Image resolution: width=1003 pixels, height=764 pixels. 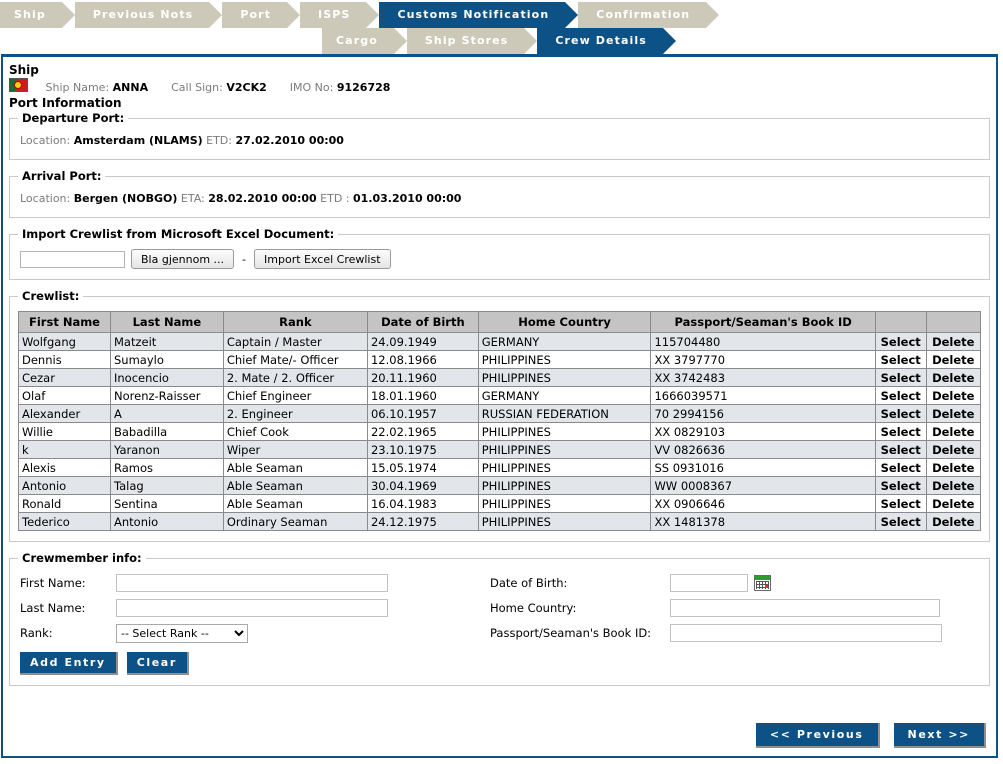 I want to click on crew-rank: Captain / Master, so click(x=295, y=341).